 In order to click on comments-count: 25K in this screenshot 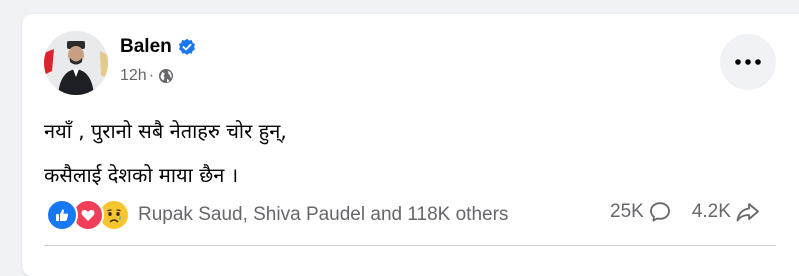, I will do `click(641, 212)`.